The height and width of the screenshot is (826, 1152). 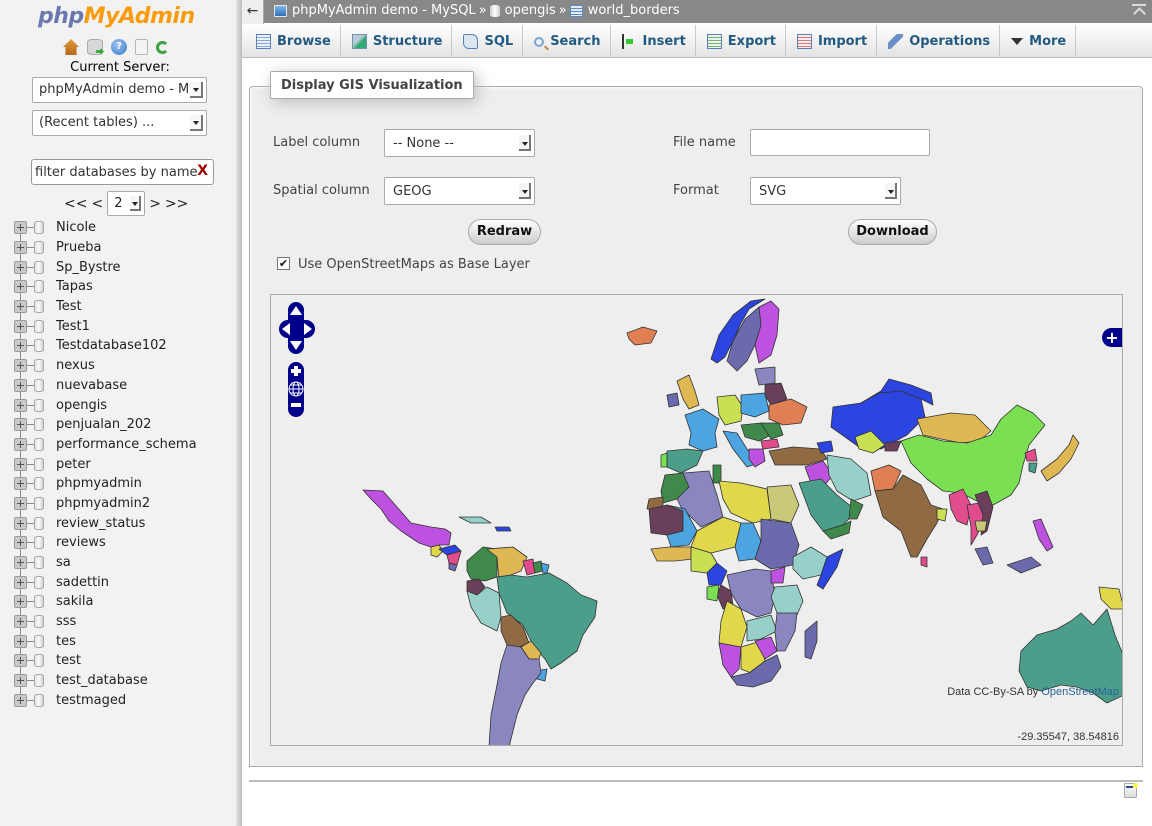 I want to click on database-name: Sp_Bystre, so click(x=88, y=267).